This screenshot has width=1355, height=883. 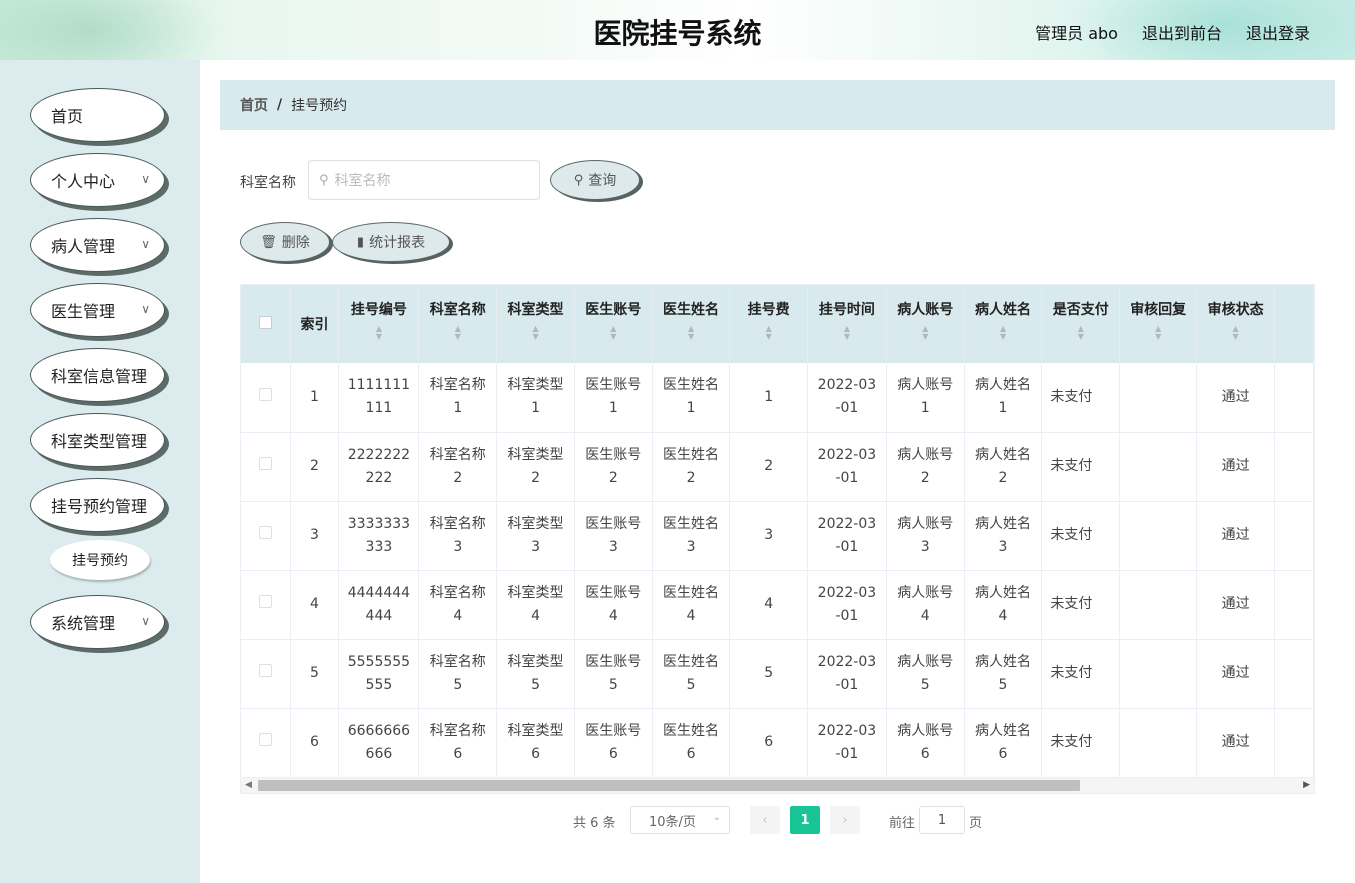 I want to click on cell-line: 2, so click(x=1003, y=477).